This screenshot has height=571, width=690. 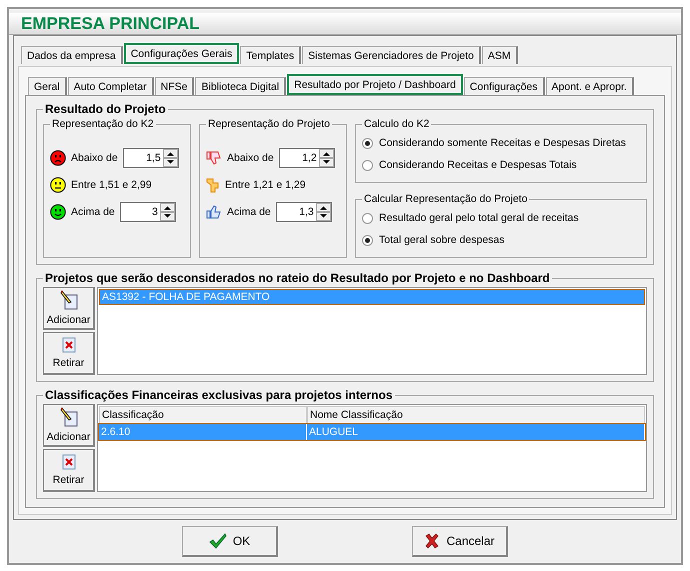 I want to click on number-spinner: 3, so click(x=148, y=212).